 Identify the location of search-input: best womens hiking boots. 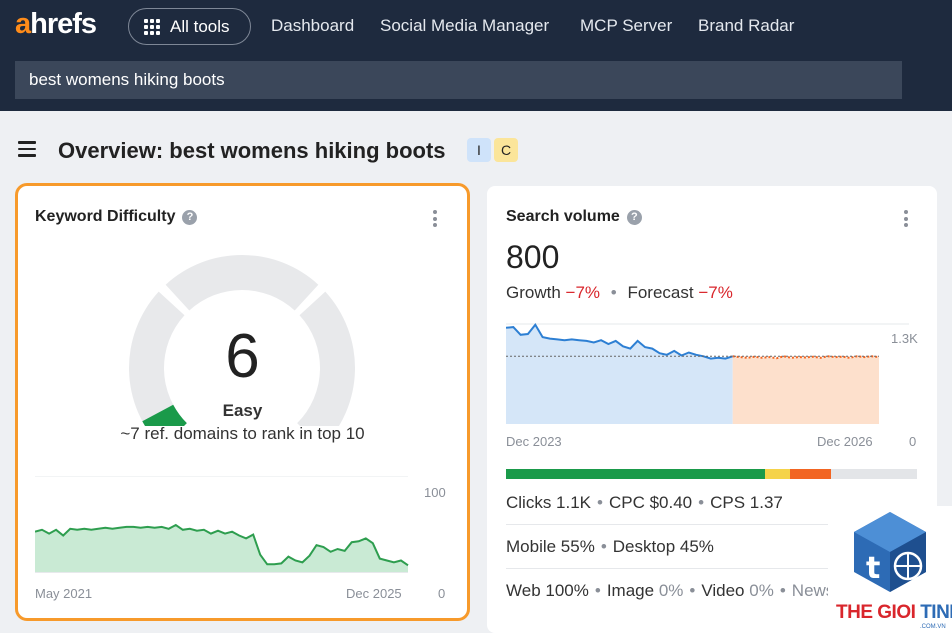
(458, 80).